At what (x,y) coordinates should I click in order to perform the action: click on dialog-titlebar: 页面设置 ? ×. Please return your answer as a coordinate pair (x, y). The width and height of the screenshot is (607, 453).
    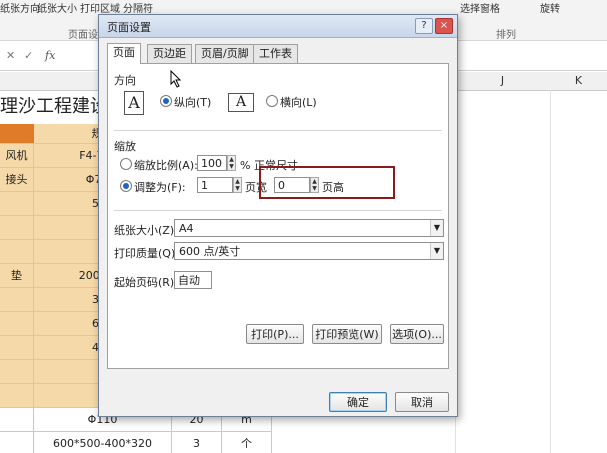
    Looking at the image, I should click on (278, 26).